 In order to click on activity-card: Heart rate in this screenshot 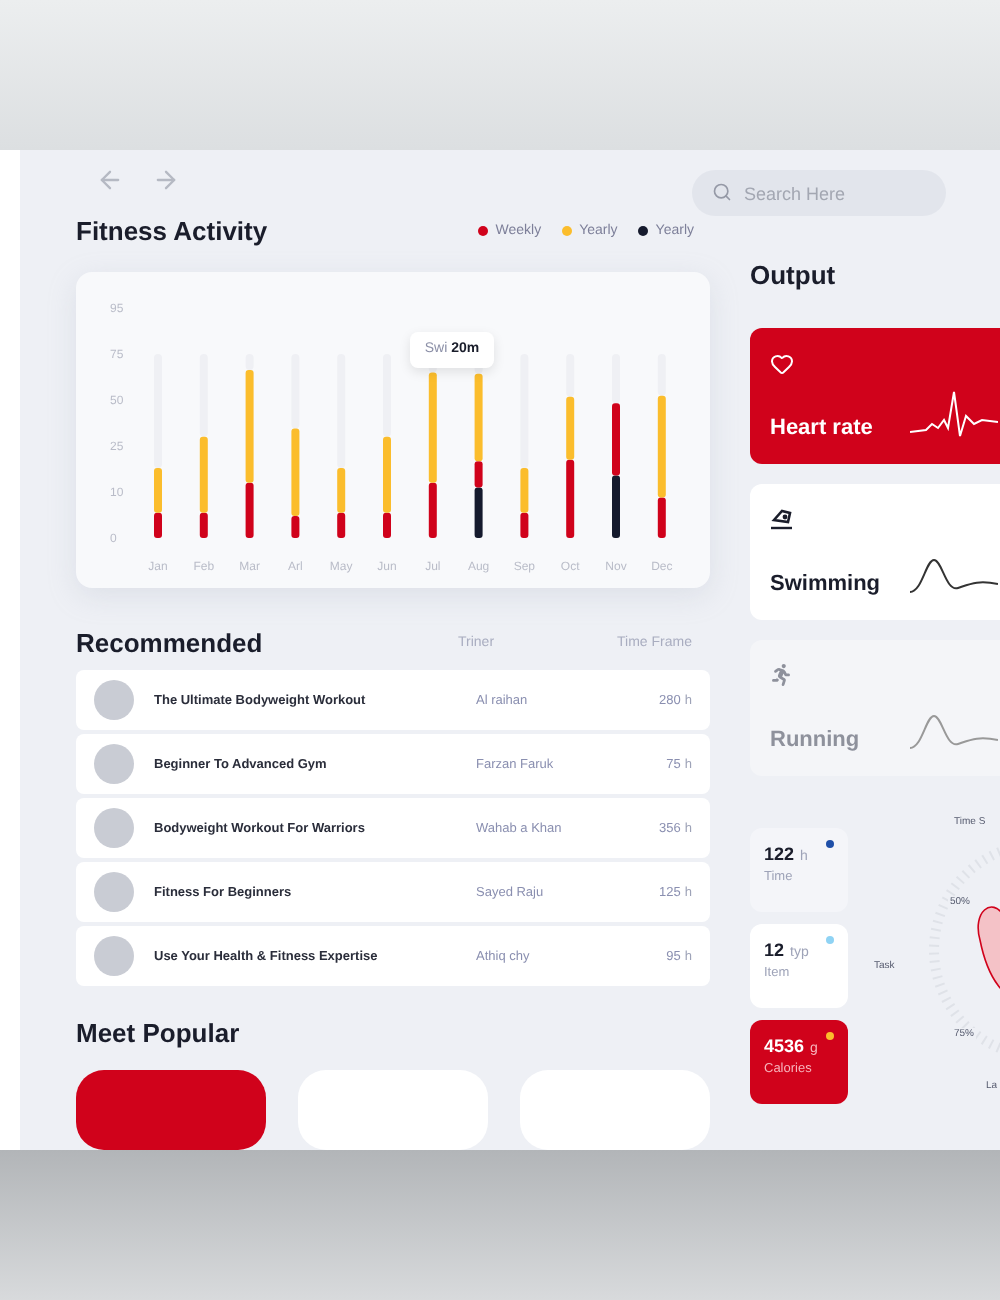, I will do `click(875, 396)`.